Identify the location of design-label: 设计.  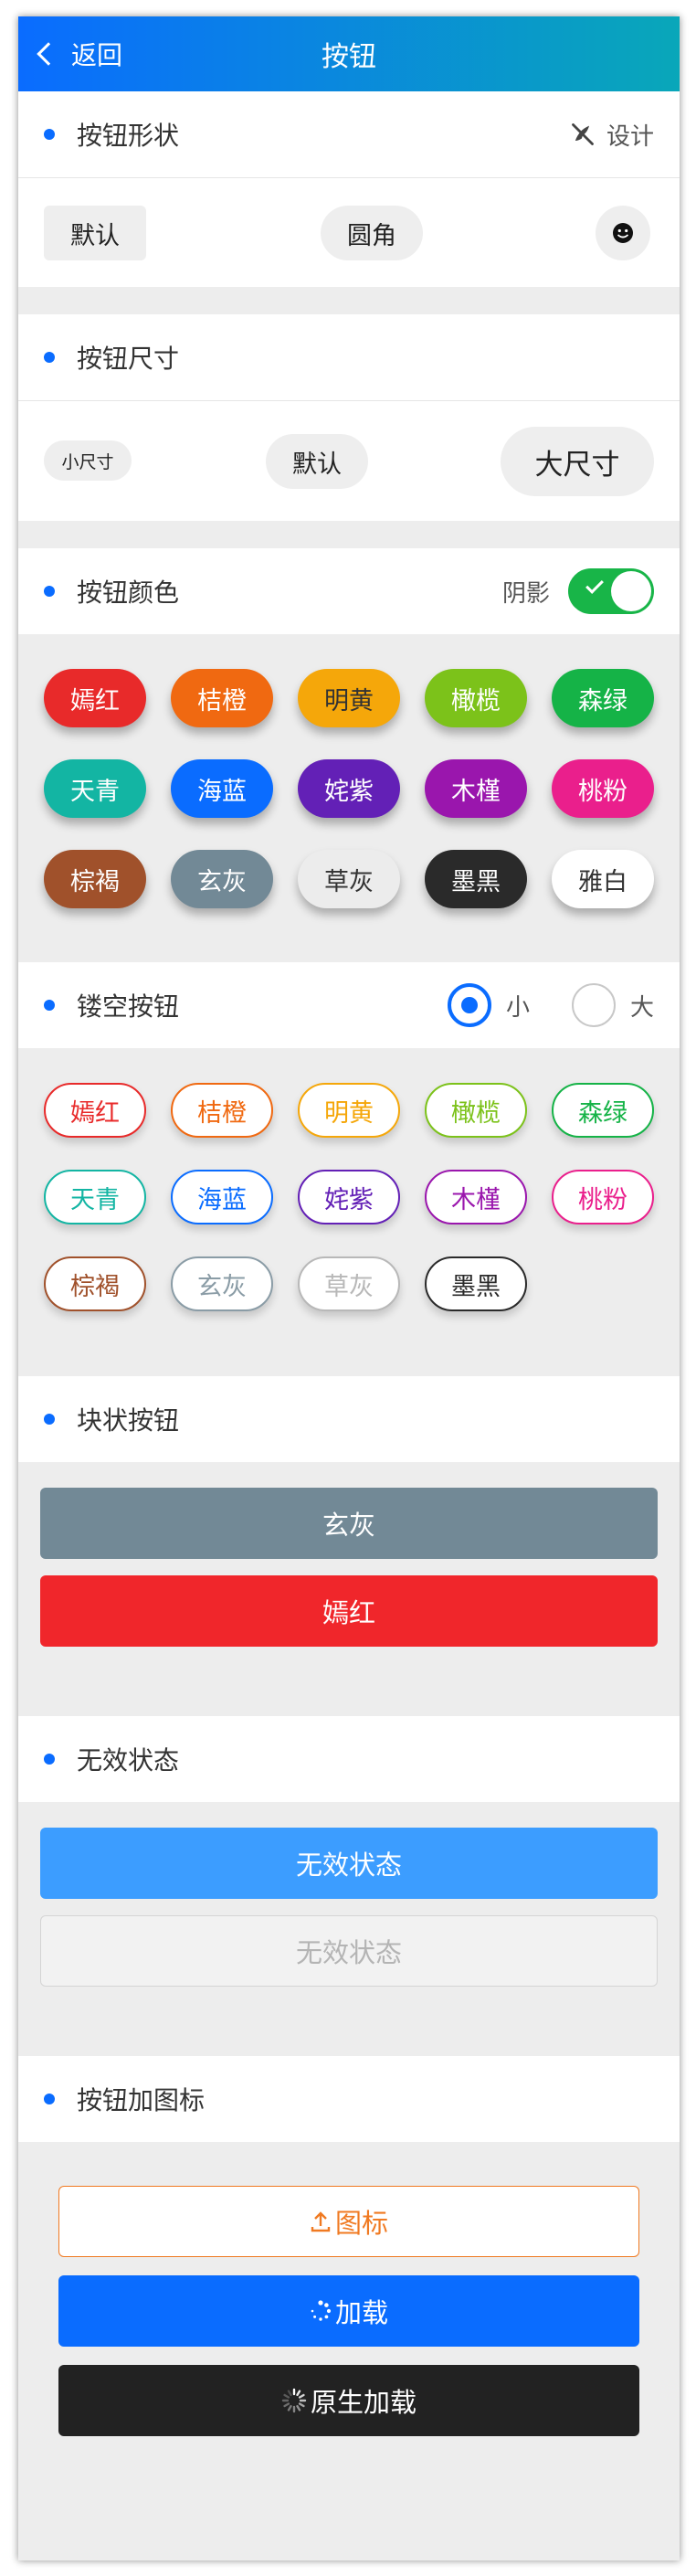
(630, 136).